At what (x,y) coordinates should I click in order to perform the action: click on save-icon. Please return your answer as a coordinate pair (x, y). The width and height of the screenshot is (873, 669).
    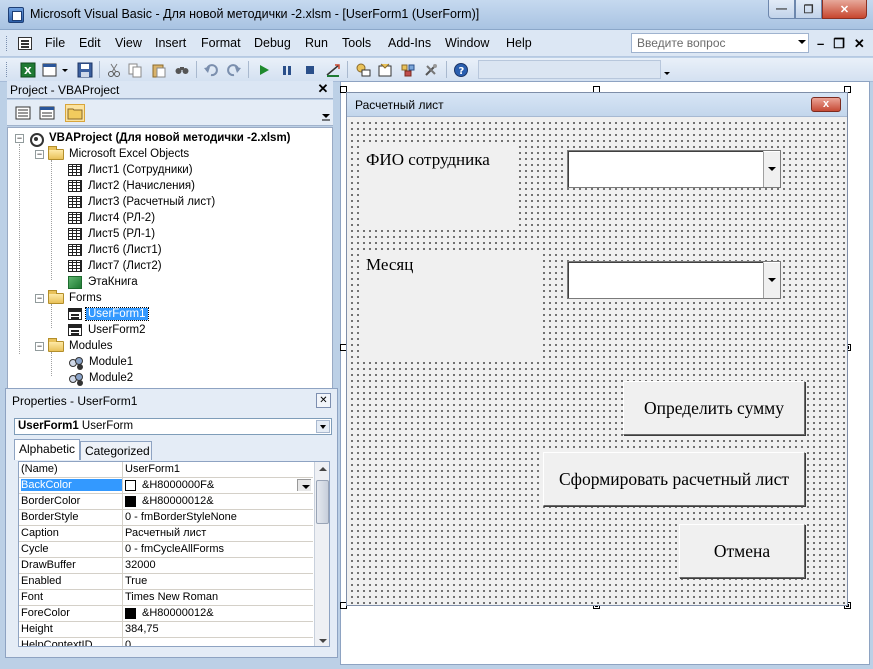
    Looking at the image, I should click on (85, 70).